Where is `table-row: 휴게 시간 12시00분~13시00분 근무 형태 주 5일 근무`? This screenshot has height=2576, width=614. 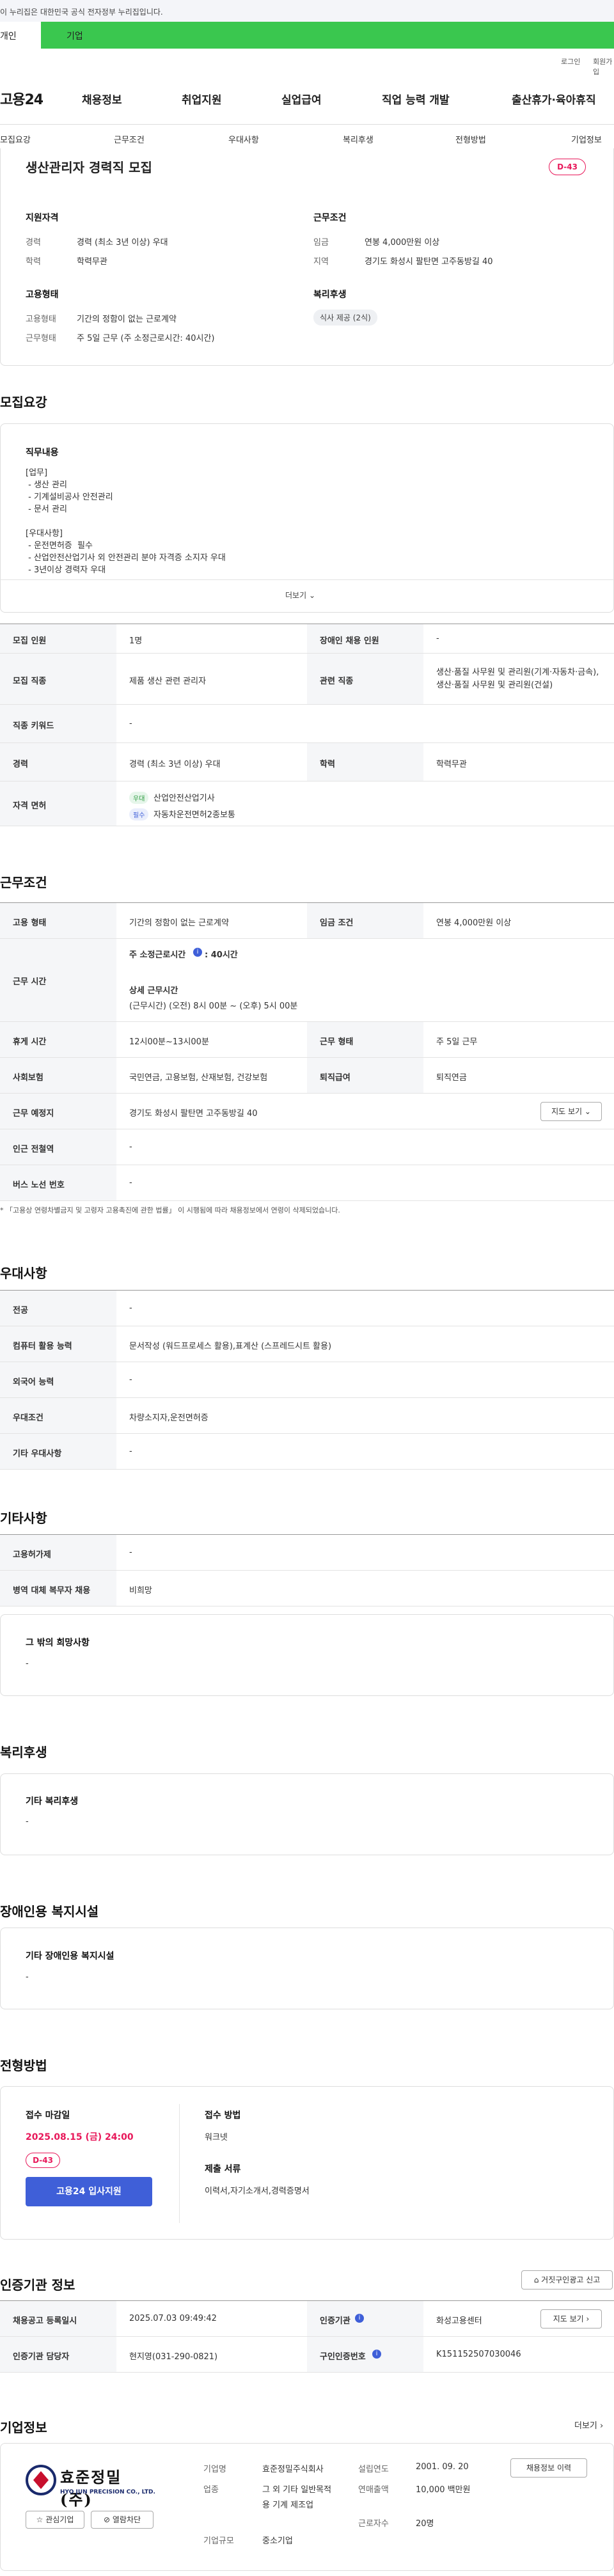 table-row: 휴게 시간 12시00분~13시00분 근무 형태 주 5일 근무 is located at coordinates (307, 1040).